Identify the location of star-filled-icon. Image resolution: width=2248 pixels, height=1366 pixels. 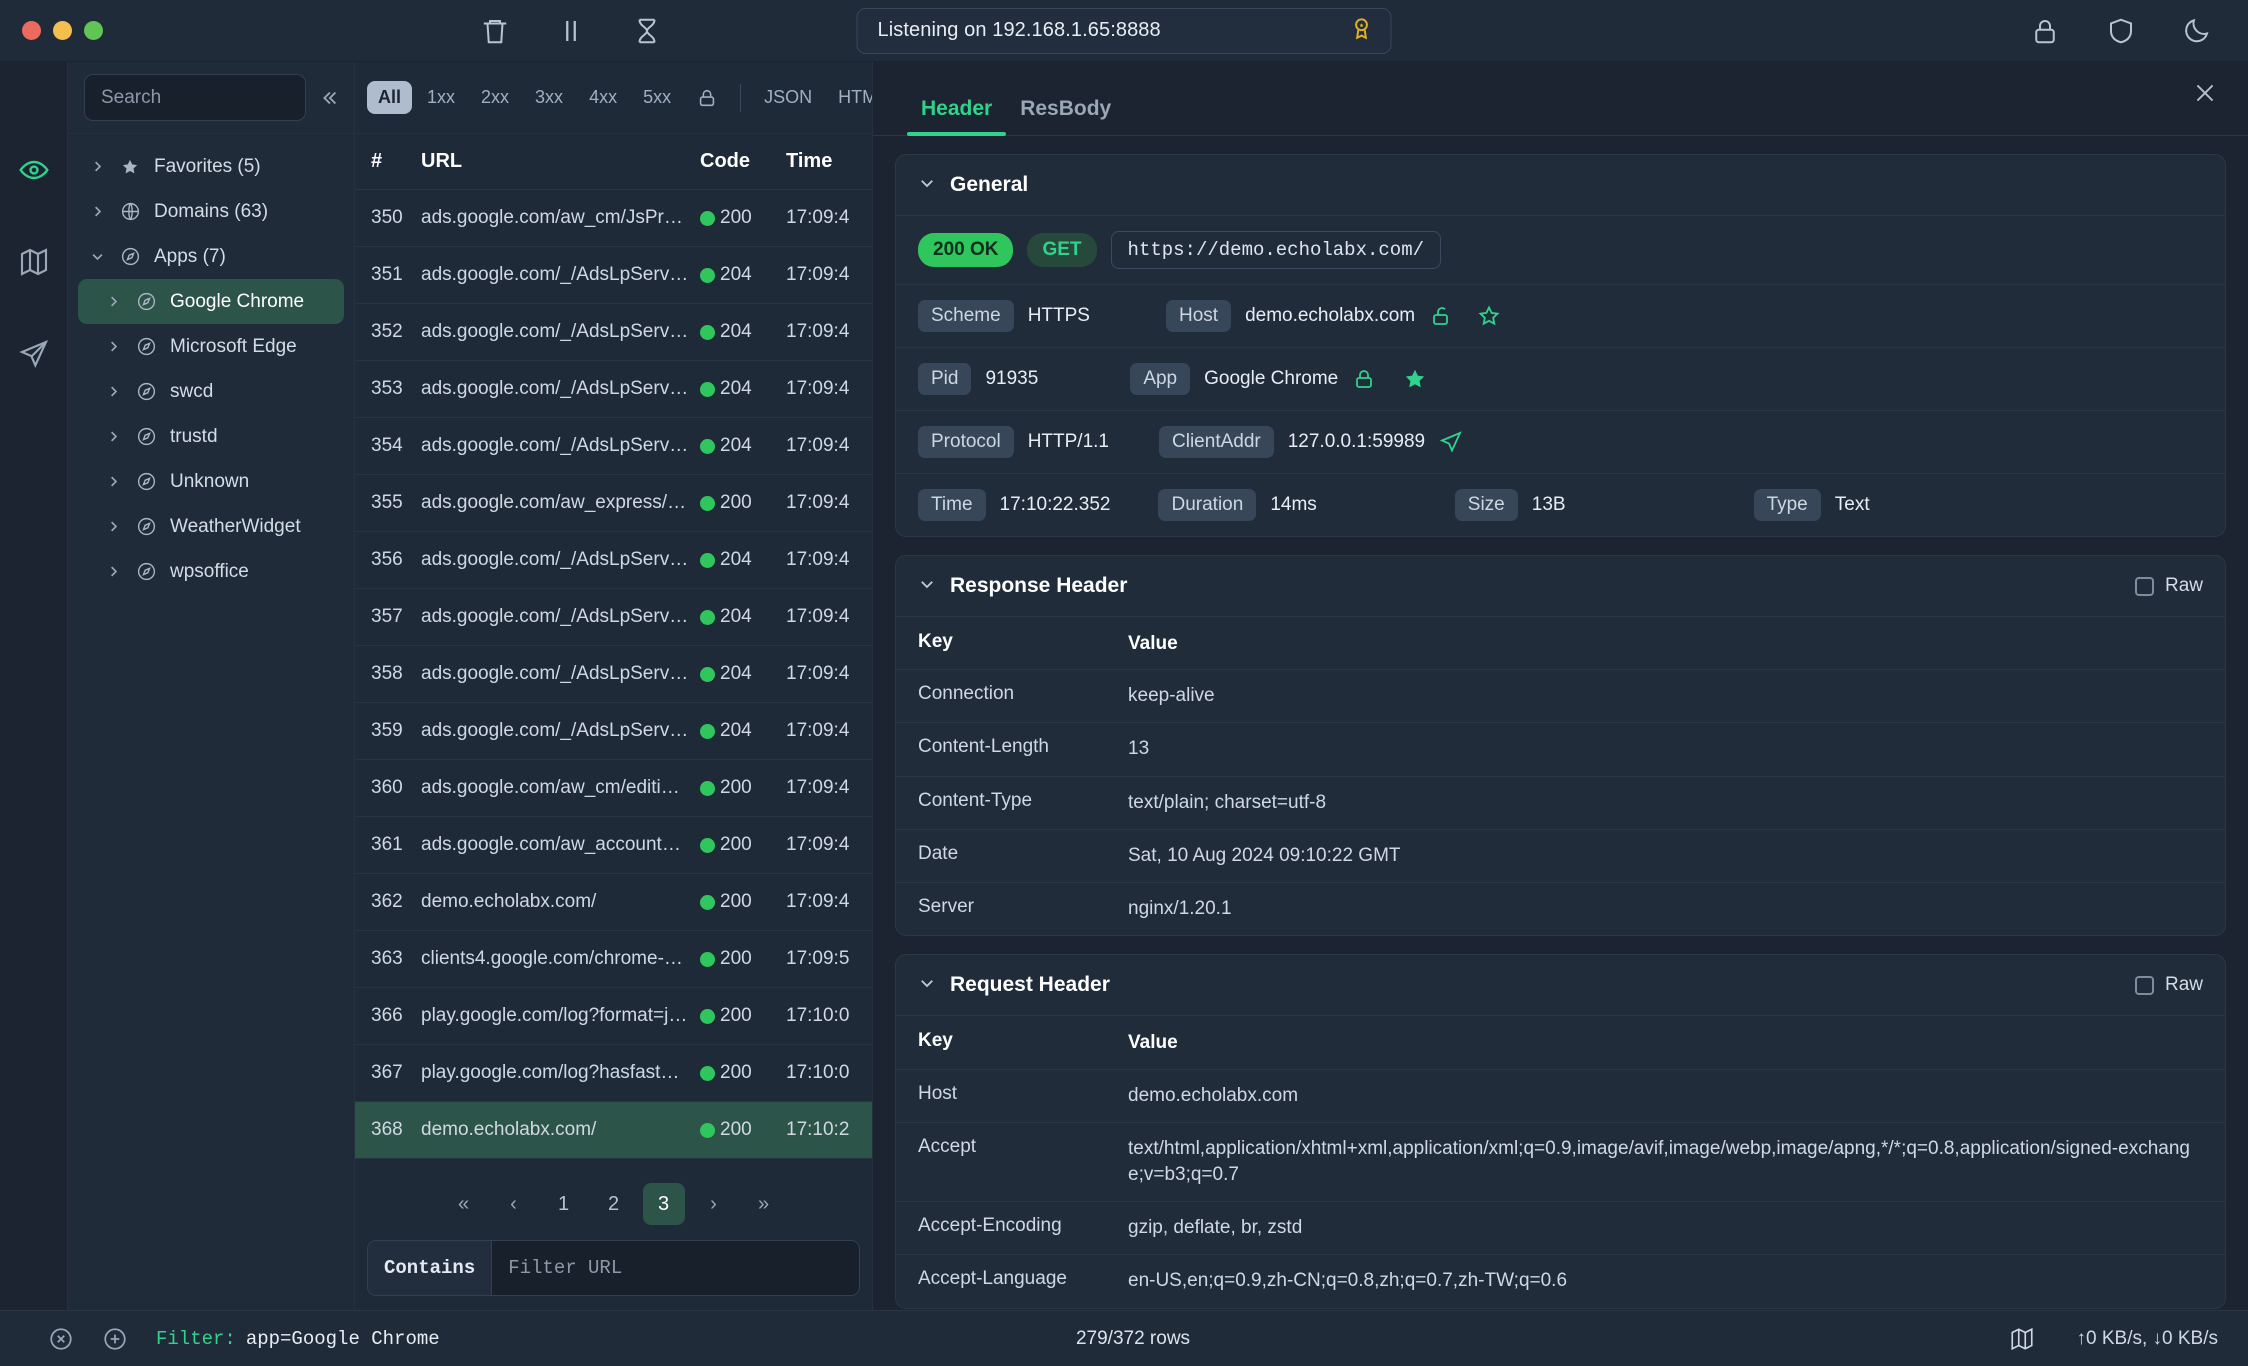
(1415, 379).